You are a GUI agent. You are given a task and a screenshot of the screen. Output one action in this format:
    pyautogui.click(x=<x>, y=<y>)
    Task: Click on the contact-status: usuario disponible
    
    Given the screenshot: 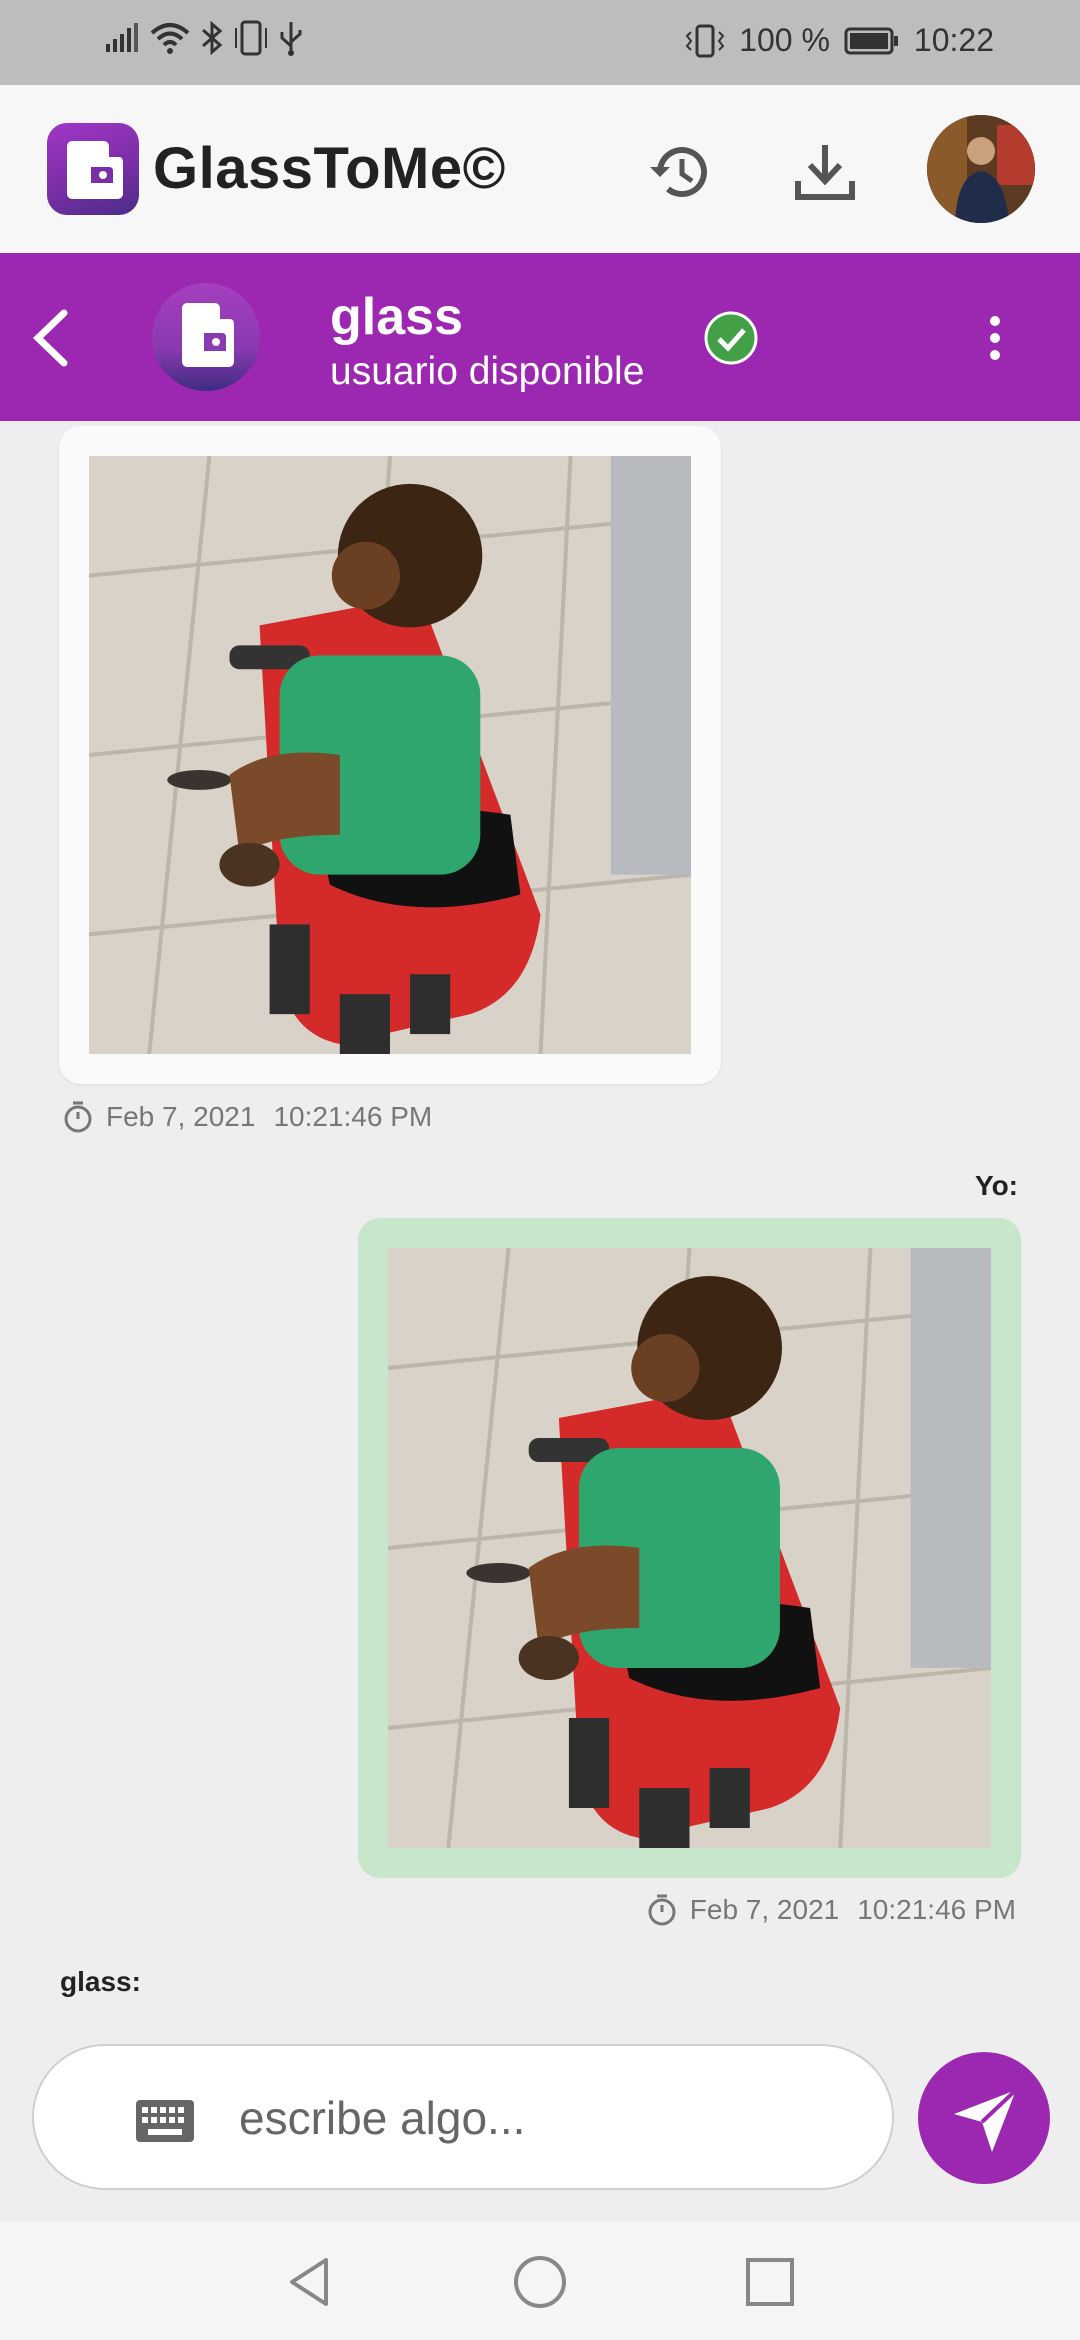 What is the action you would take?
    pyautogui.click(x=487, y=371)
    